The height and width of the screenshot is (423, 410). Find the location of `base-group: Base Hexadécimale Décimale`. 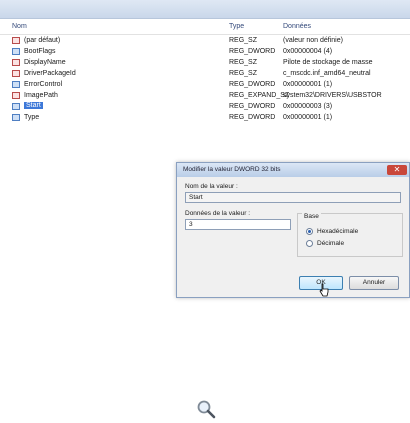

base-group: Base Hexadécimale Décimale is located at coordinates (350, 235).